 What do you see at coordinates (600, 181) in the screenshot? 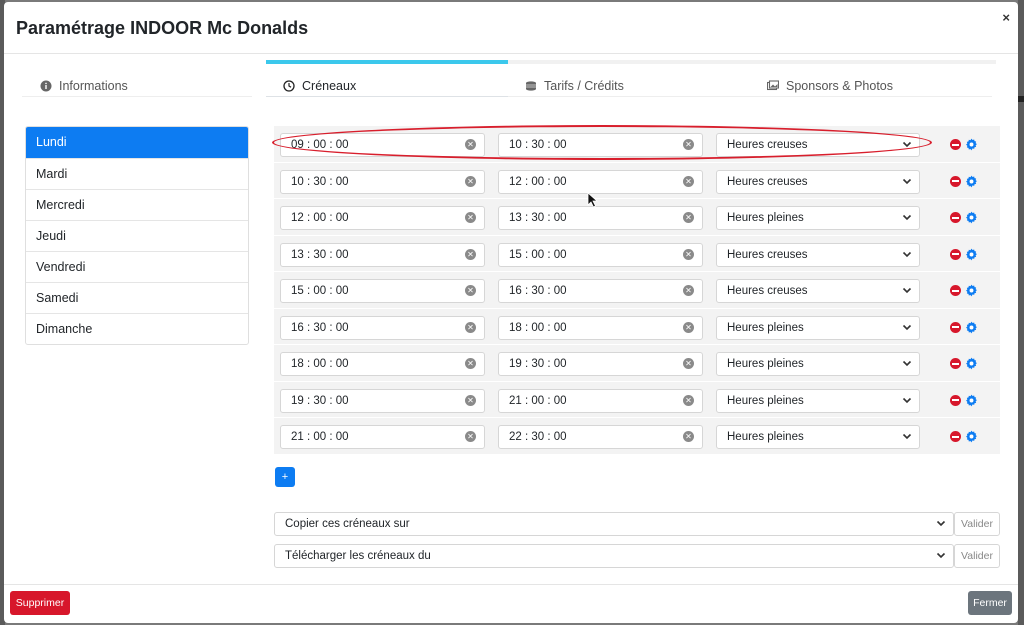
I see `end-time-input: 12 : 00 : 00 ✕` at bounding box center [600, 181].